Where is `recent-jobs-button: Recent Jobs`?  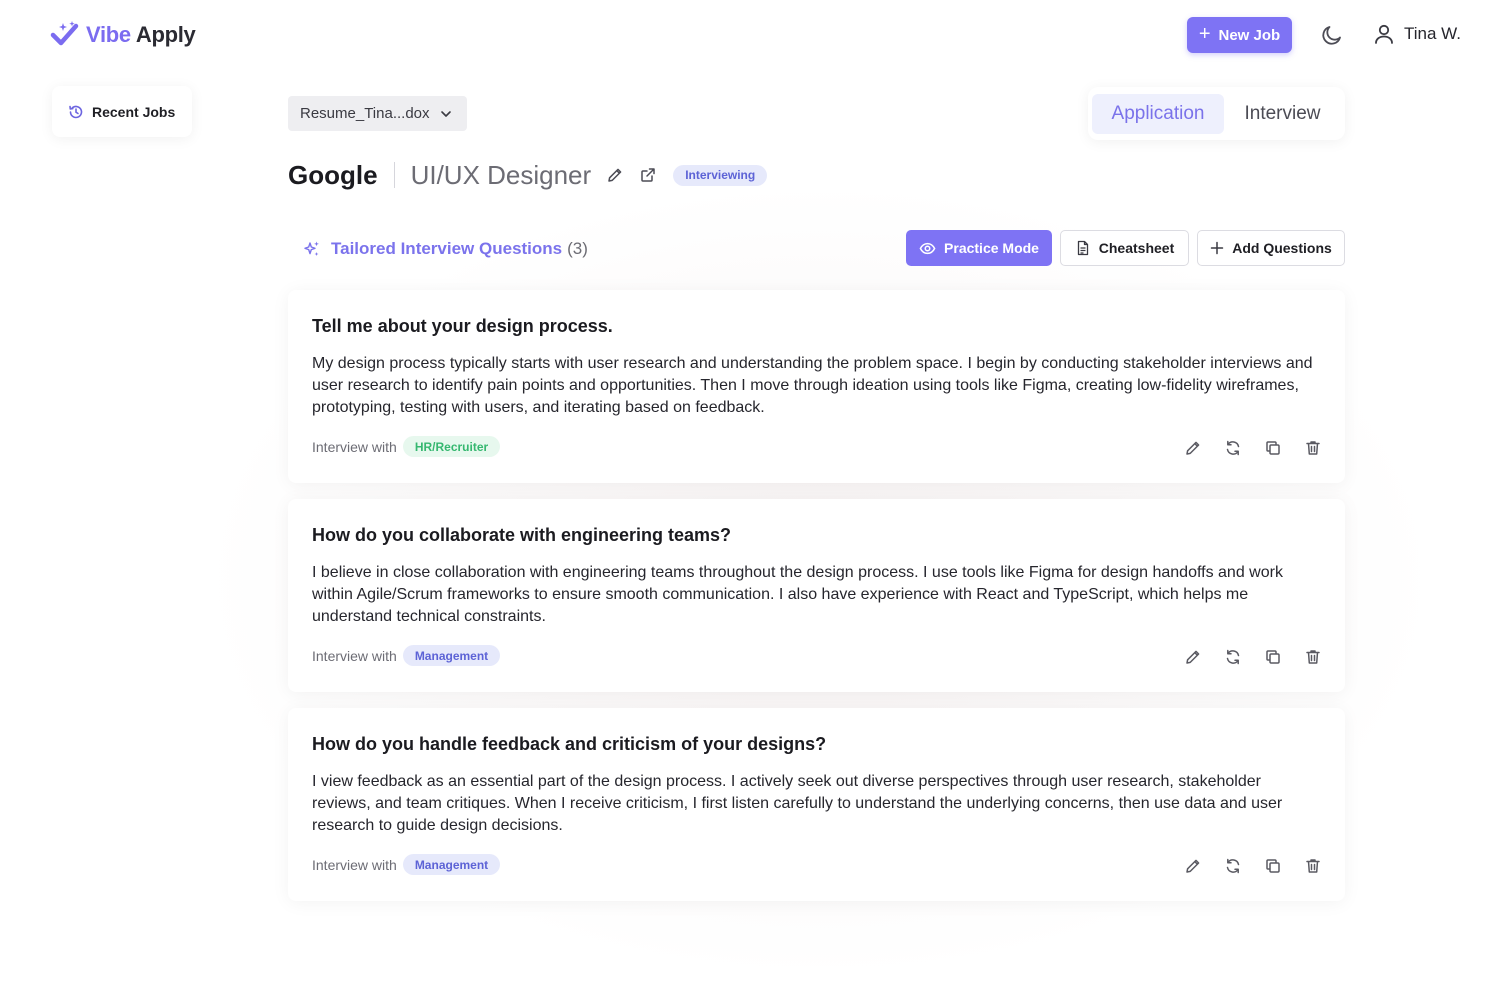
recent-jobs-button: Recent Jobs is located at coordinates (122, 111).